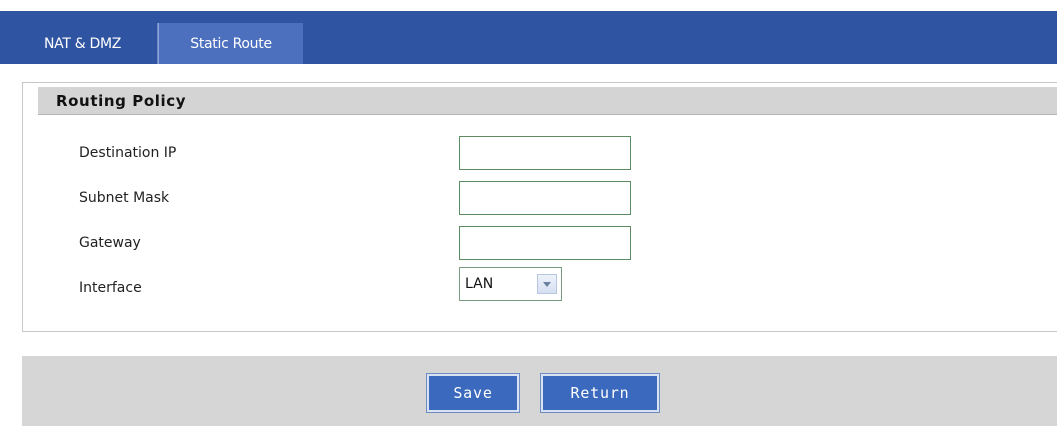 This screenshot has width=1057, height=426. What do you see at coordinates (83, 43) in the screenshot?
I see `tab-nat-dmz: NAT & DMZ` at bounding box center [83, 43].